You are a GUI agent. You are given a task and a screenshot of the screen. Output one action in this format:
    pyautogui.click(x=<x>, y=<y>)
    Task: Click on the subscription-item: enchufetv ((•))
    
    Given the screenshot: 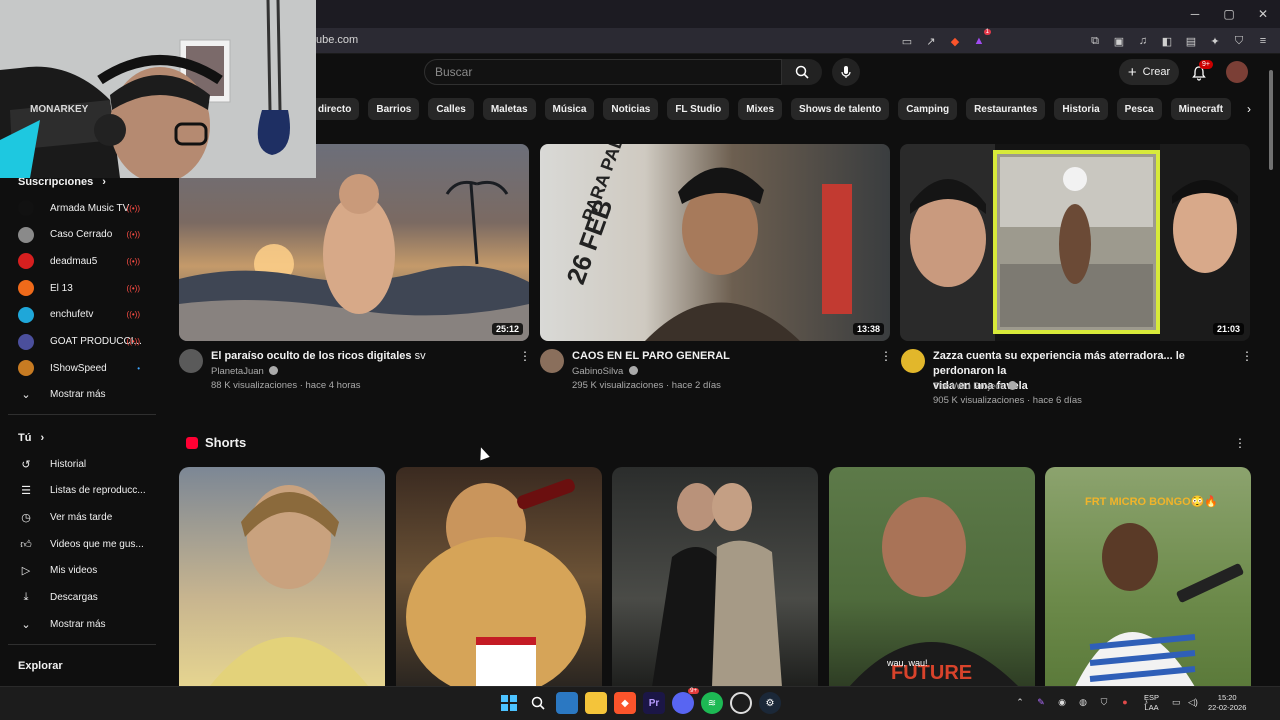 What is the action you would take?
    pyautogui.click(x=83, y=315)
    